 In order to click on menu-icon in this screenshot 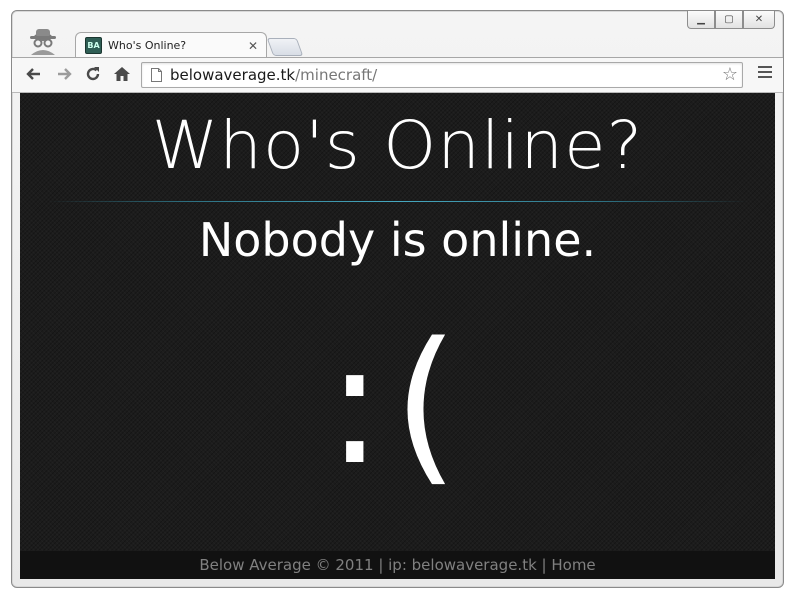, I will do `click(765, 73)`.